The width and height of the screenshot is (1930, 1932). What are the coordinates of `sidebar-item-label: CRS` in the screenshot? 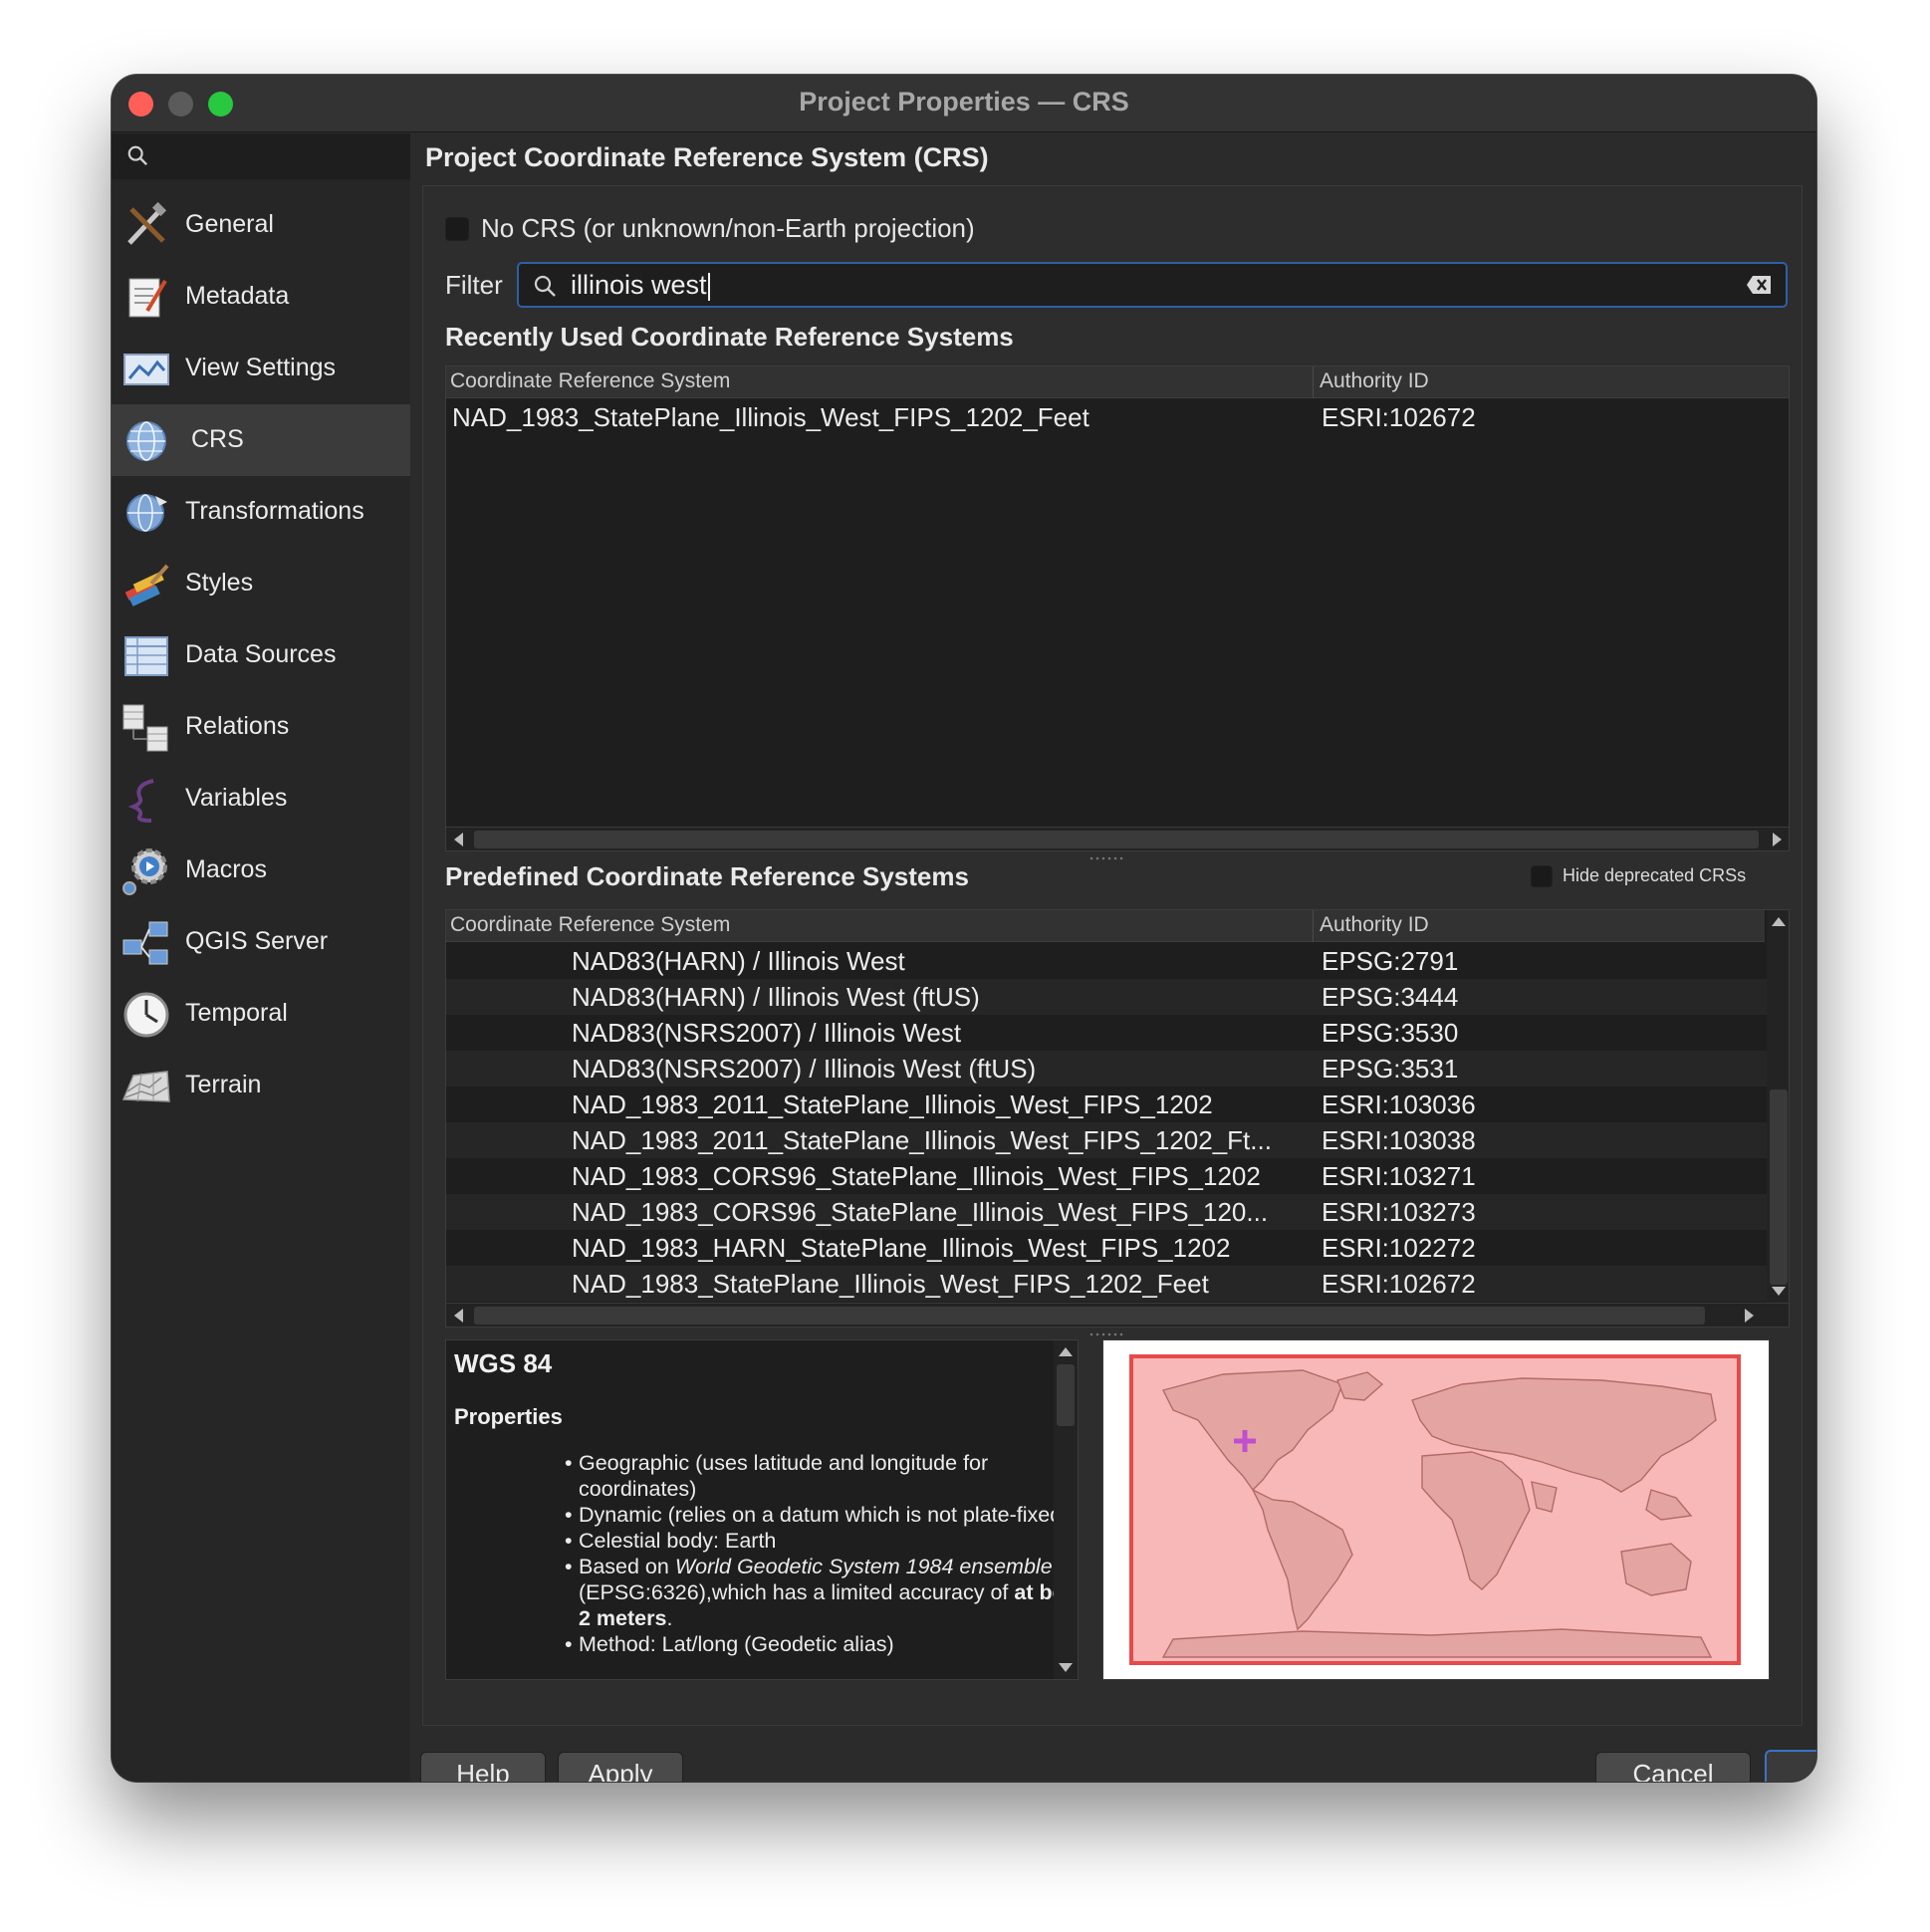 It's located at (217, 439).